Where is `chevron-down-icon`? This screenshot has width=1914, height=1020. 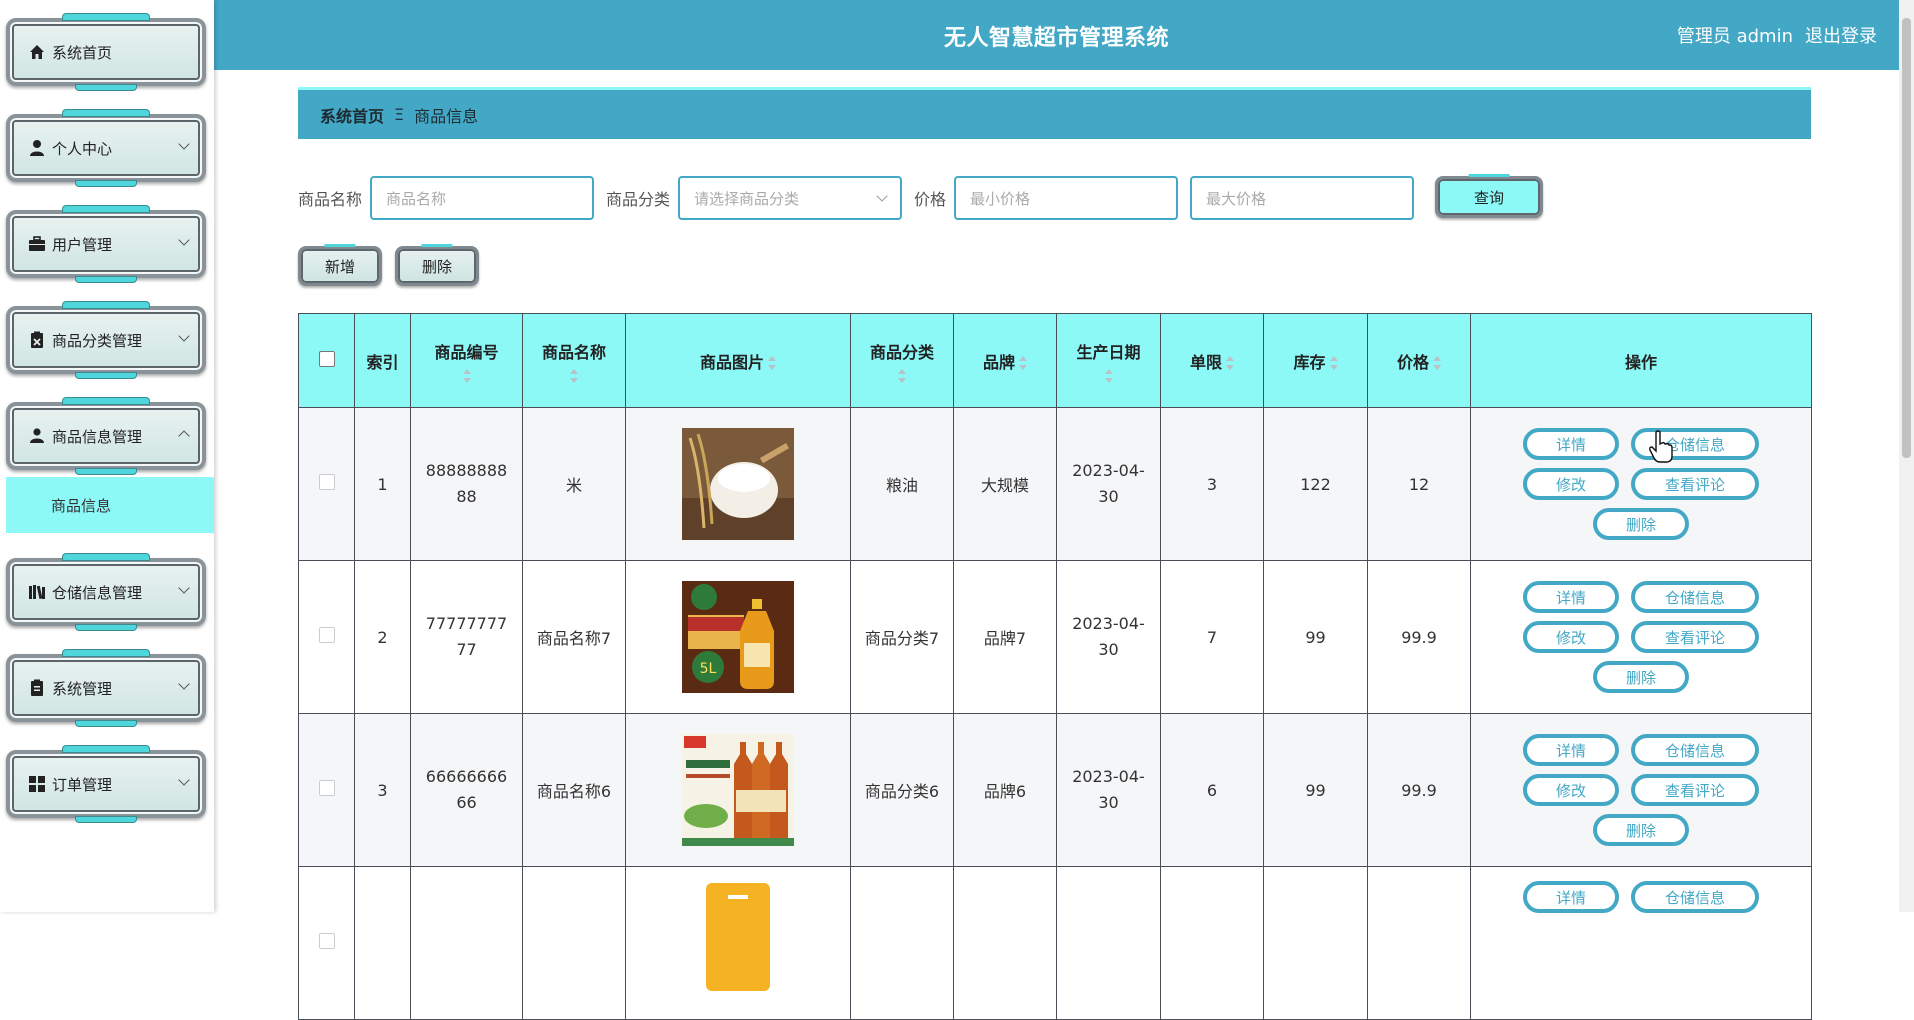
chevron-down-icon is located at coordinates (882, 196).